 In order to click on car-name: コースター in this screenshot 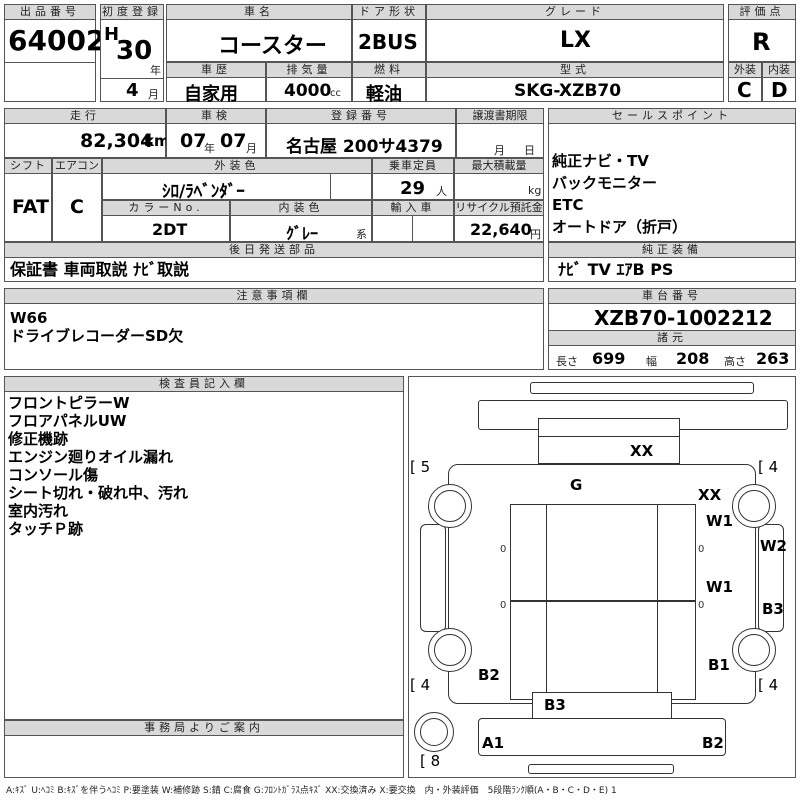, I will do `click(272, 46)`.